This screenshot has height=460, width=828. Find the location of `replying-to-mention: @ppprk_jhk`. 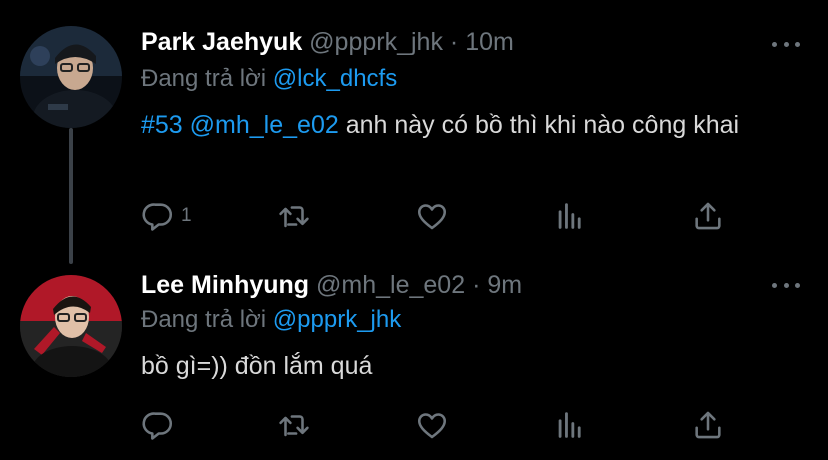

replying-to-mention: @ppprk_jhk is located at coordinates (337, 319).